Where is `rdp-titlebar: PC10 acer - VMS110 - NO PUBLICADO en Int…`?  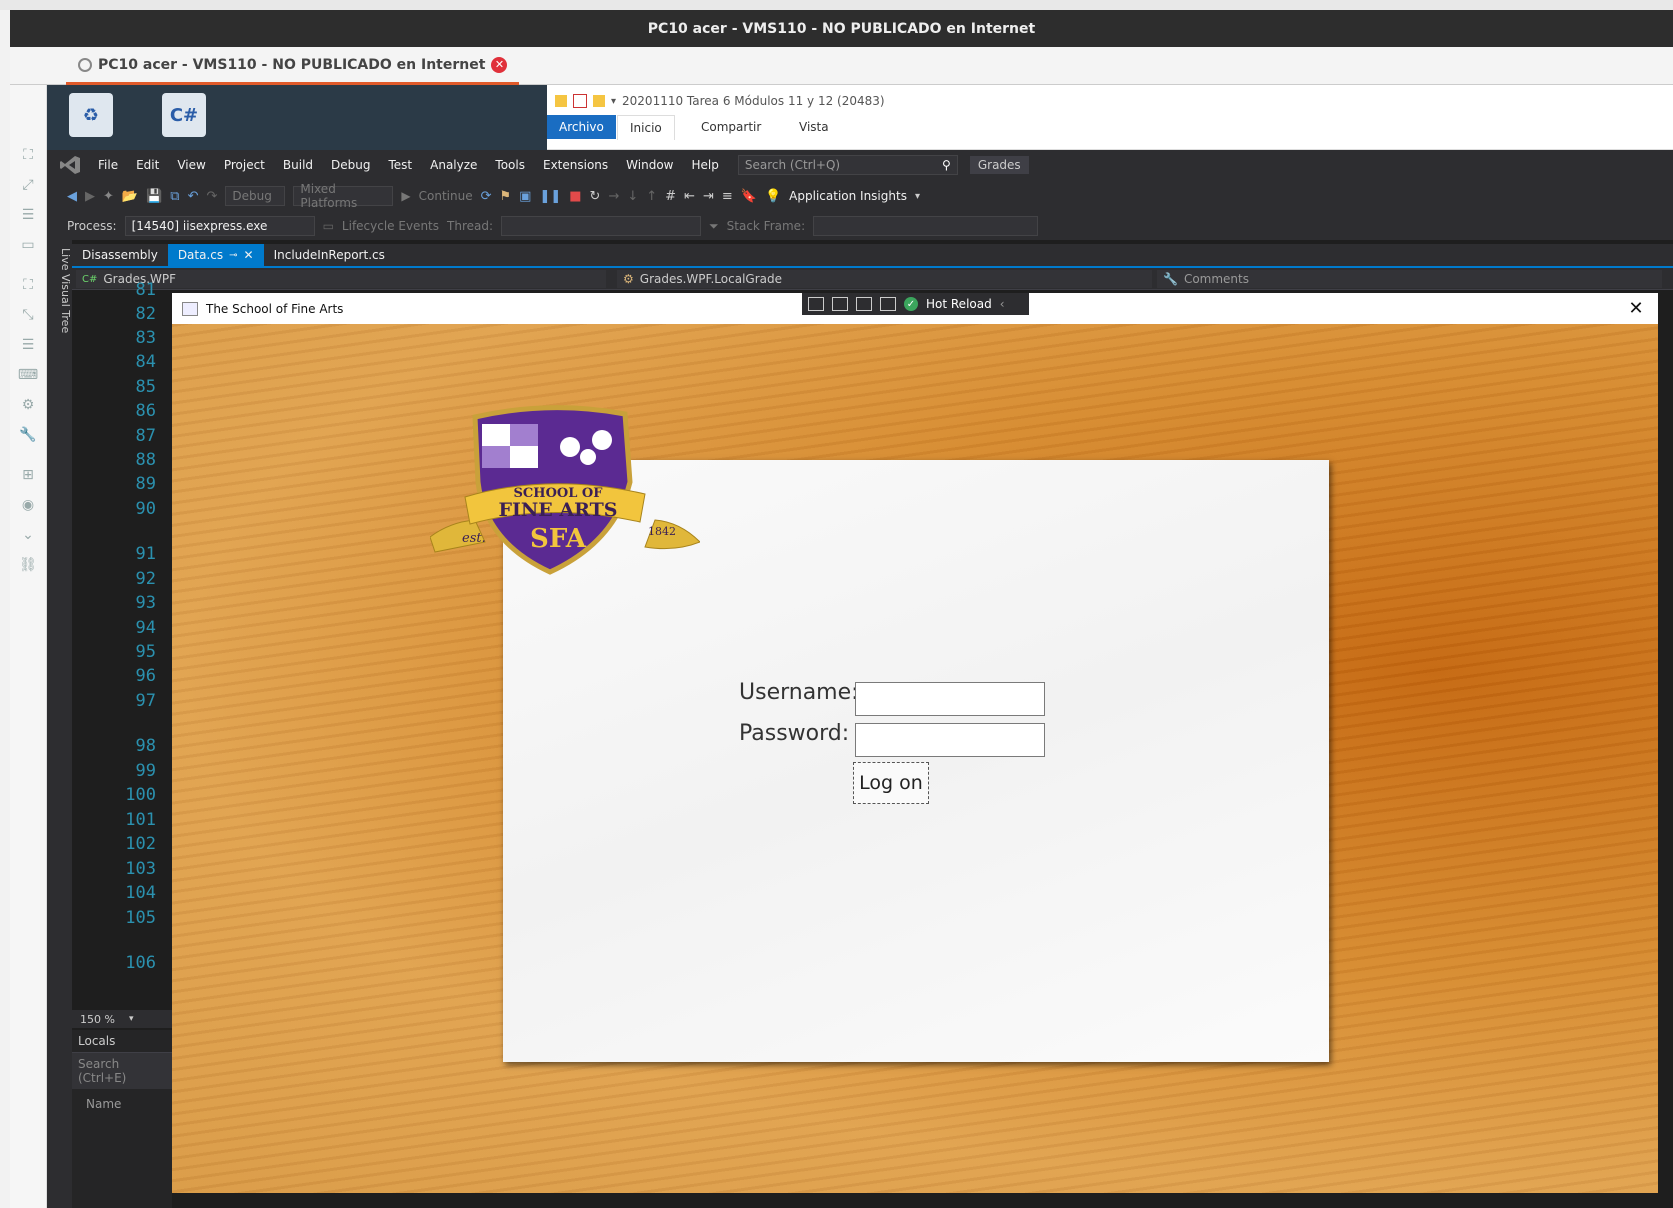 rdp-titlebar: PC10 acer - VMS110 - NO PUBLICADO en Int… is located at coordinates (841, 28).